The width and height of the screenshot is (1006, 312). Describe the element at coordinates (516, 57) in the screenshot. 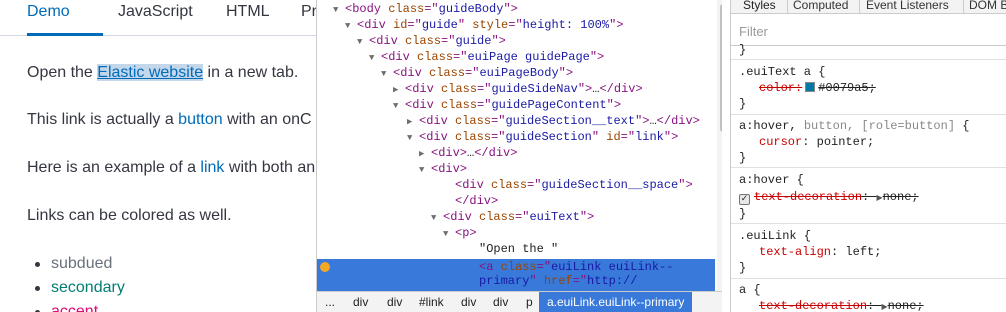

I see `dom-node-eui-page: ▼ <div class="euiPage guidePage">` at that location.